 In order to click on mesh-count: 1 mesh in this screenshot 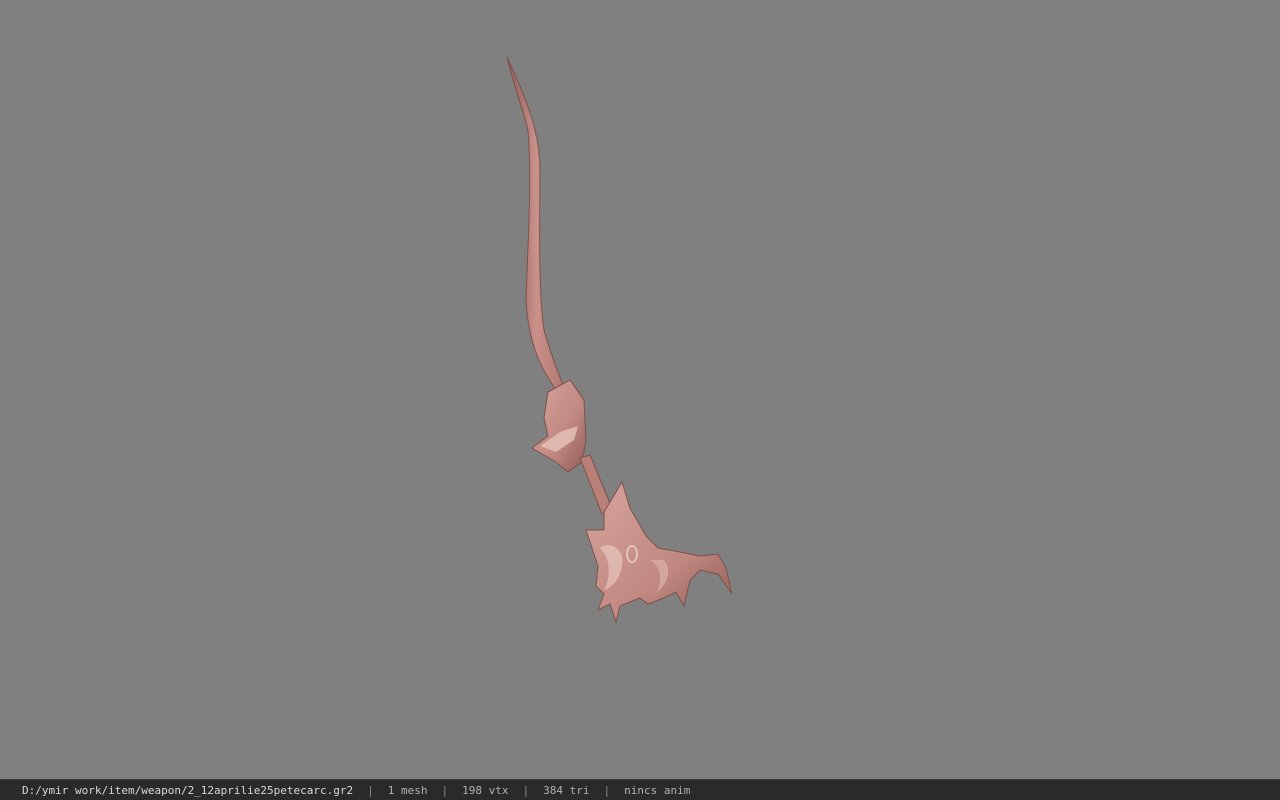, I will do `click(407, 790)`.